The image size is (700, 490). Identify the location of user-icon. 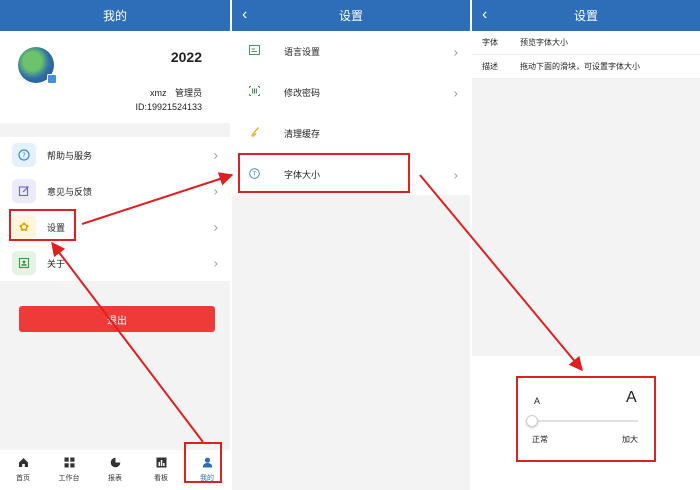
(207, 464).